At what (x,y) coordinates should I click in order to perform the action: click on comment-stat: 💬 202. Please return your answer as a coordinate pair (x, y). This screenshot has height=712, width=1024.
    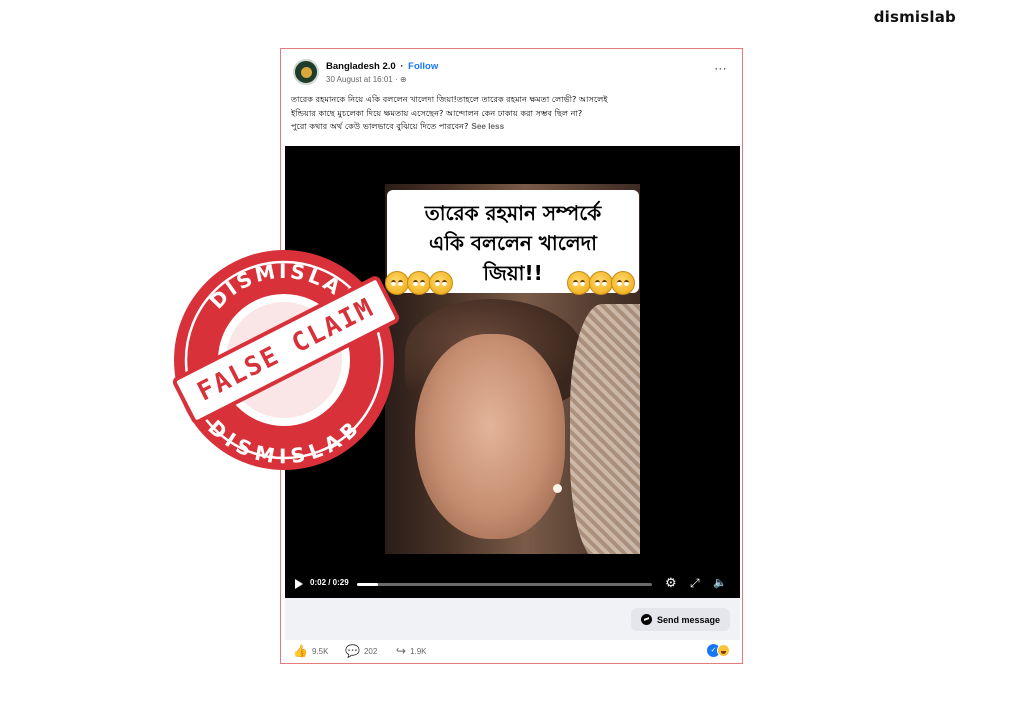
    Looking at the image, I should click on (361, 651).